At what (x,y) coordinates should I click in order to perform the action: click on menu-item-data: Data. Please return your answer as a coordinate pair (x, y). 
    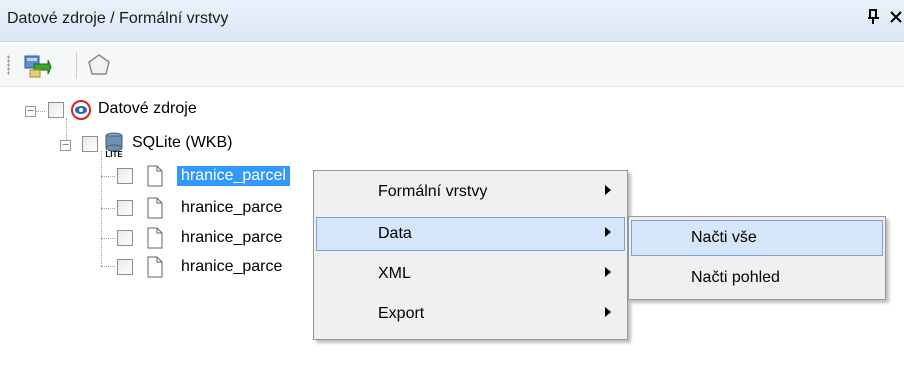
    Looking at the image, I should click on (470, 234).